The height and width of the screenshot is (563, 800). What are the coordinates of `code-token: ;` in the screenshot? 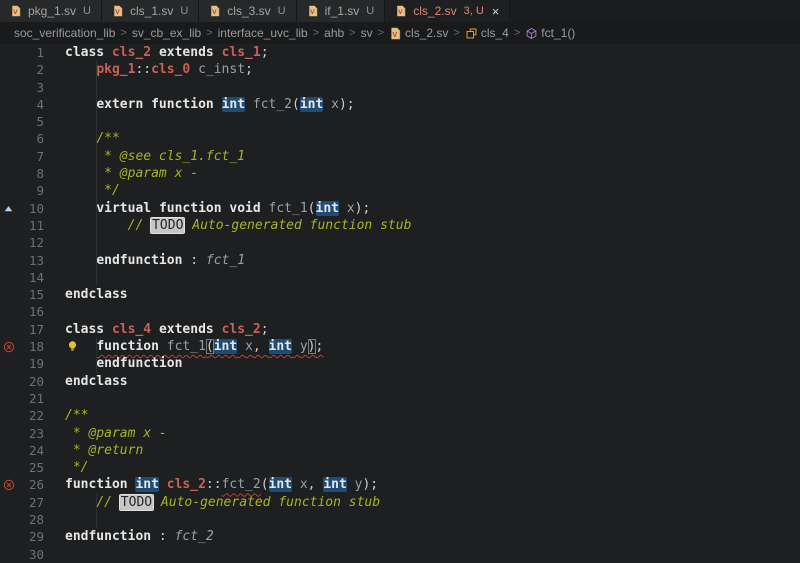 It's located at (249, 70).